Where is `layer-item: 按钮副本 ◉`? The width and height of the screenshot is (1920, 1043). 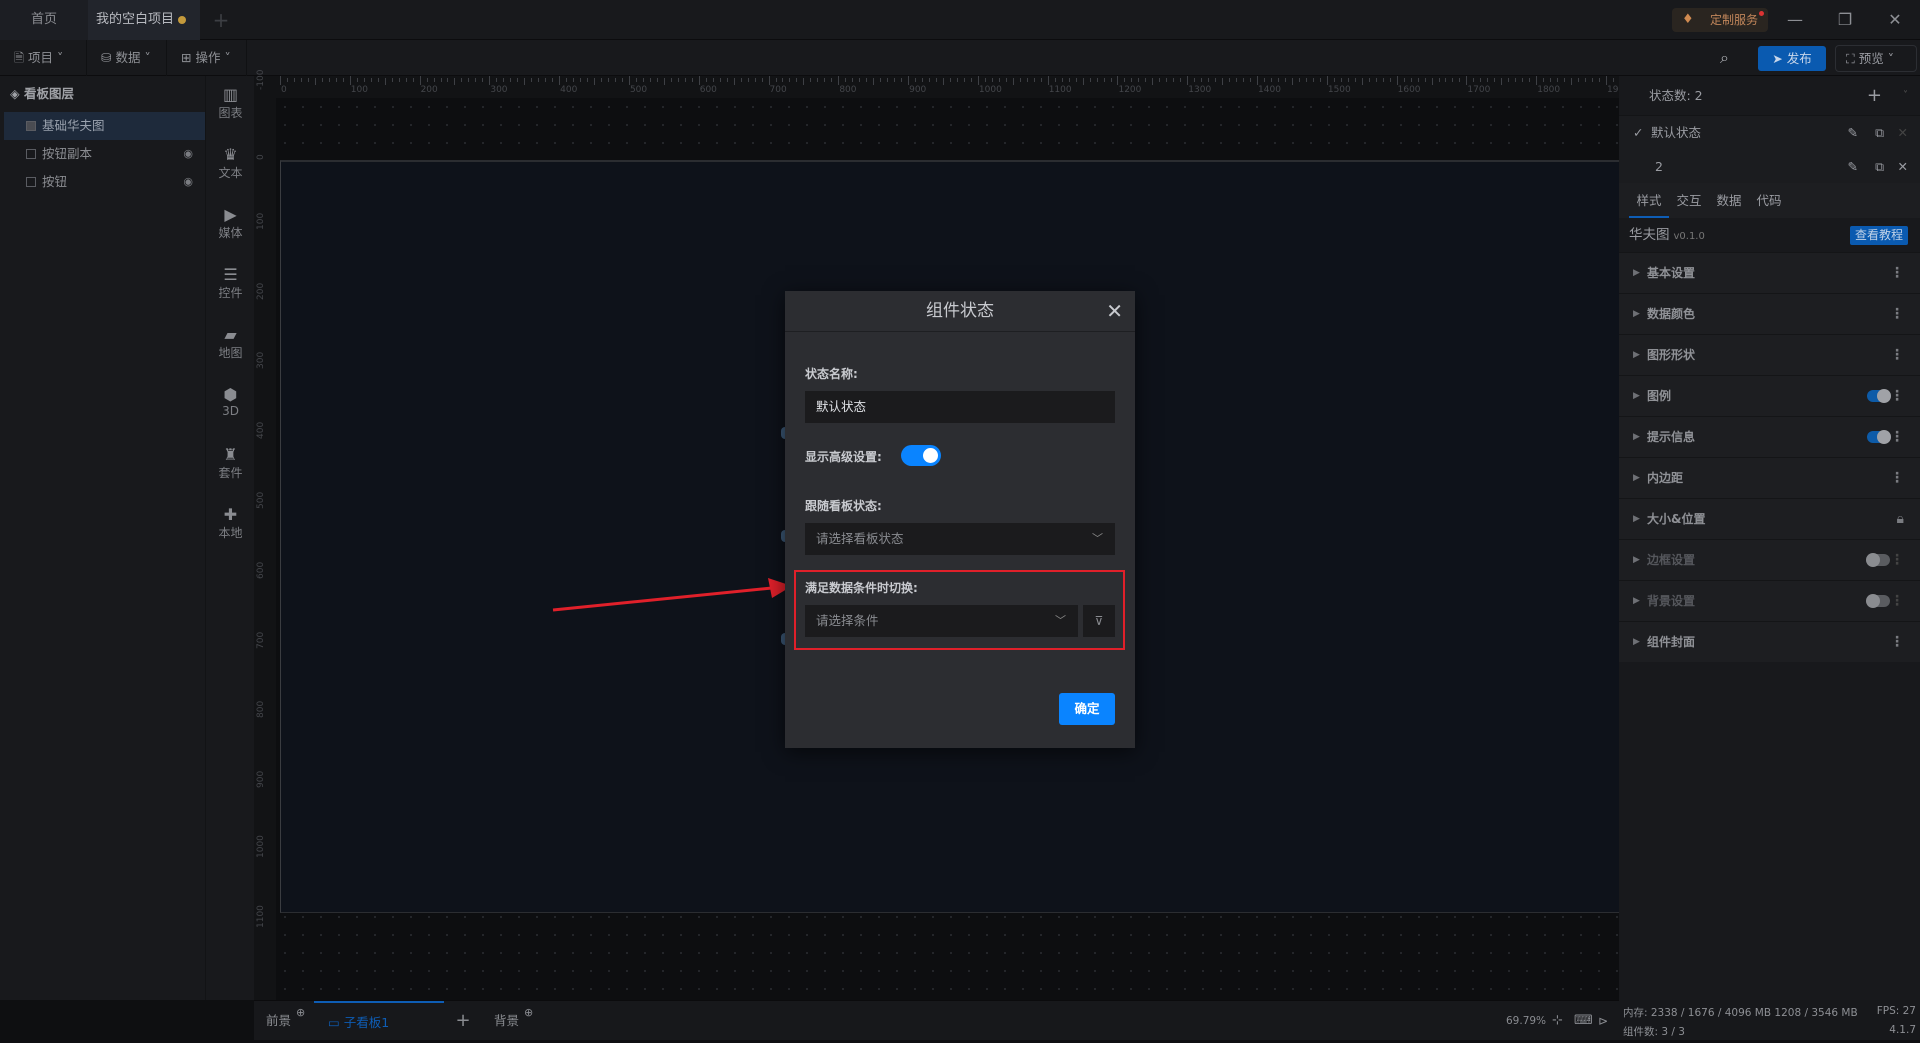 layer-item: 按钮副本 ◉ is located at coordinates (104, 154).